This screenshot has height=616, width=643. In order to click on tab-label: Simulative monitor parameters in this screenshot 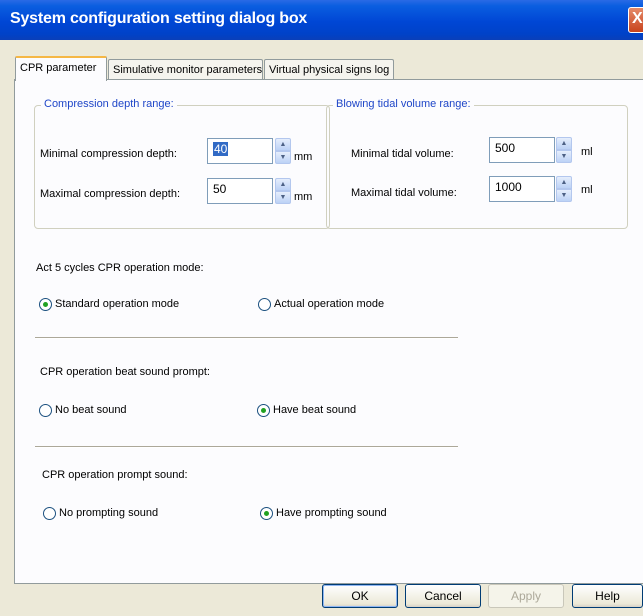, I will do `click(188, 70)`.